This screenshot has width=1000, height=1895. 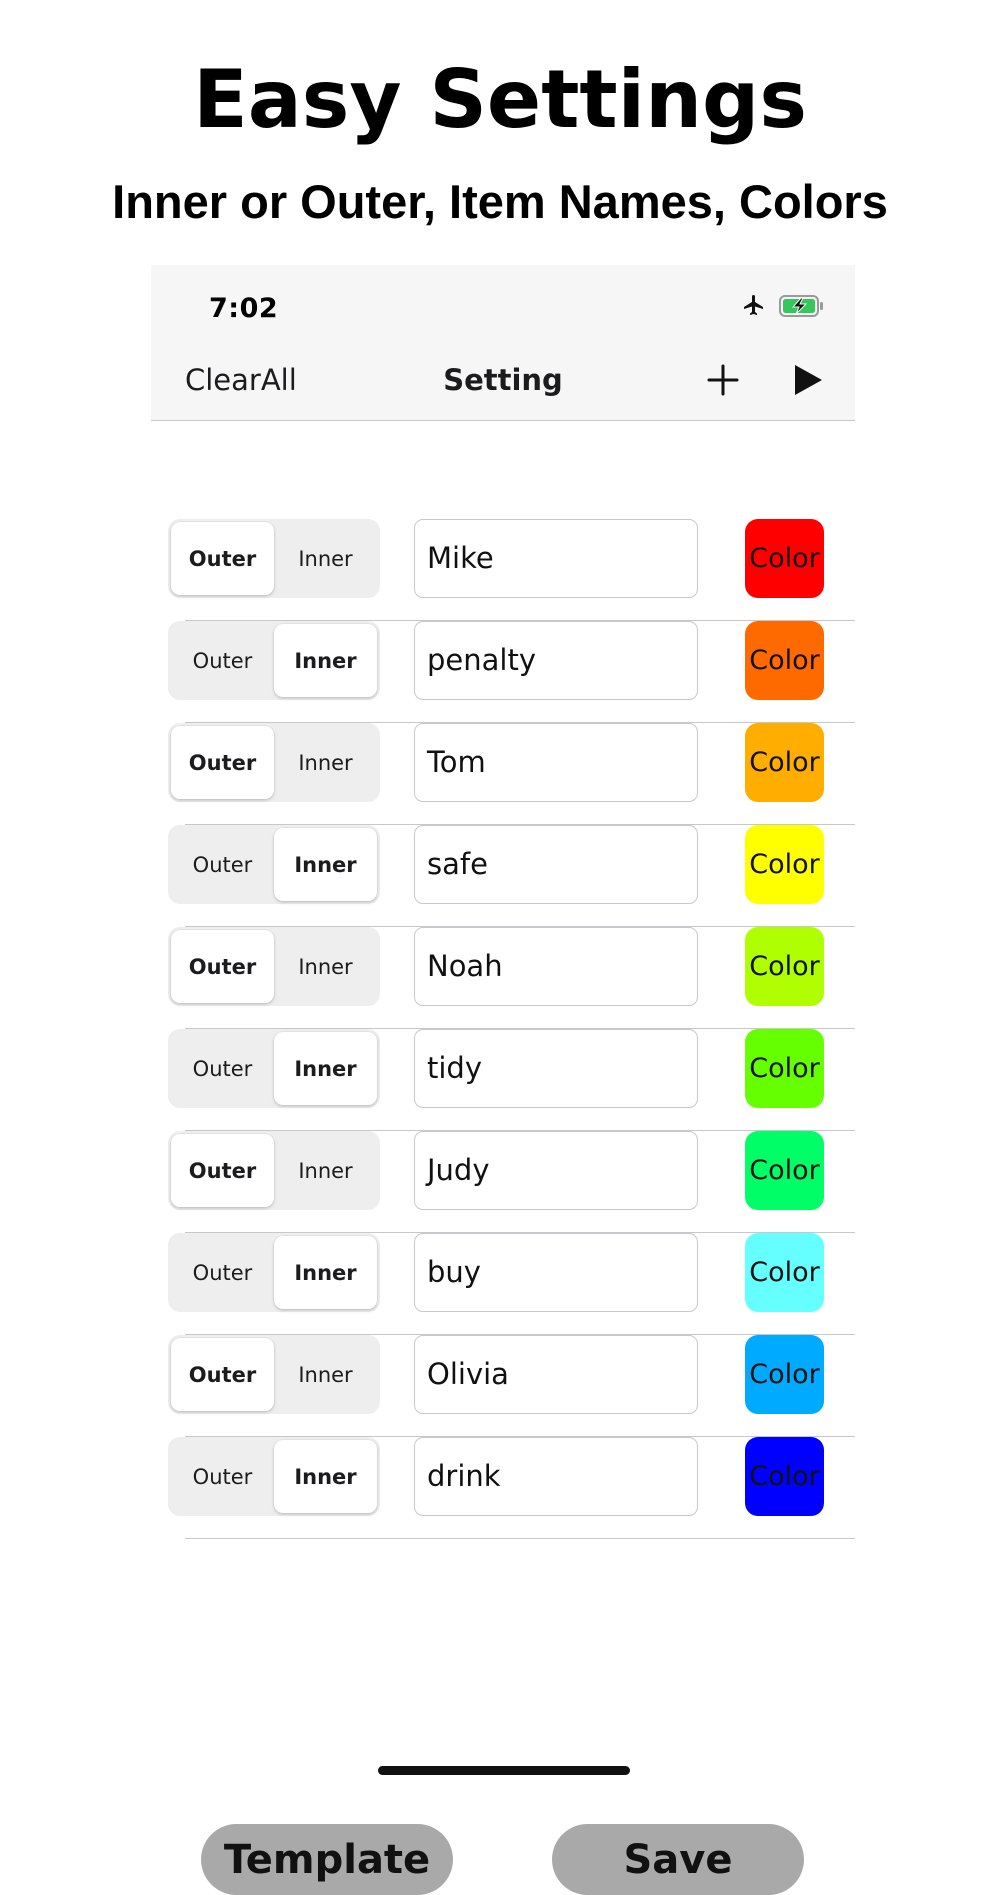 I want to click on item-name-field: safe, so click(x=556, y=864).